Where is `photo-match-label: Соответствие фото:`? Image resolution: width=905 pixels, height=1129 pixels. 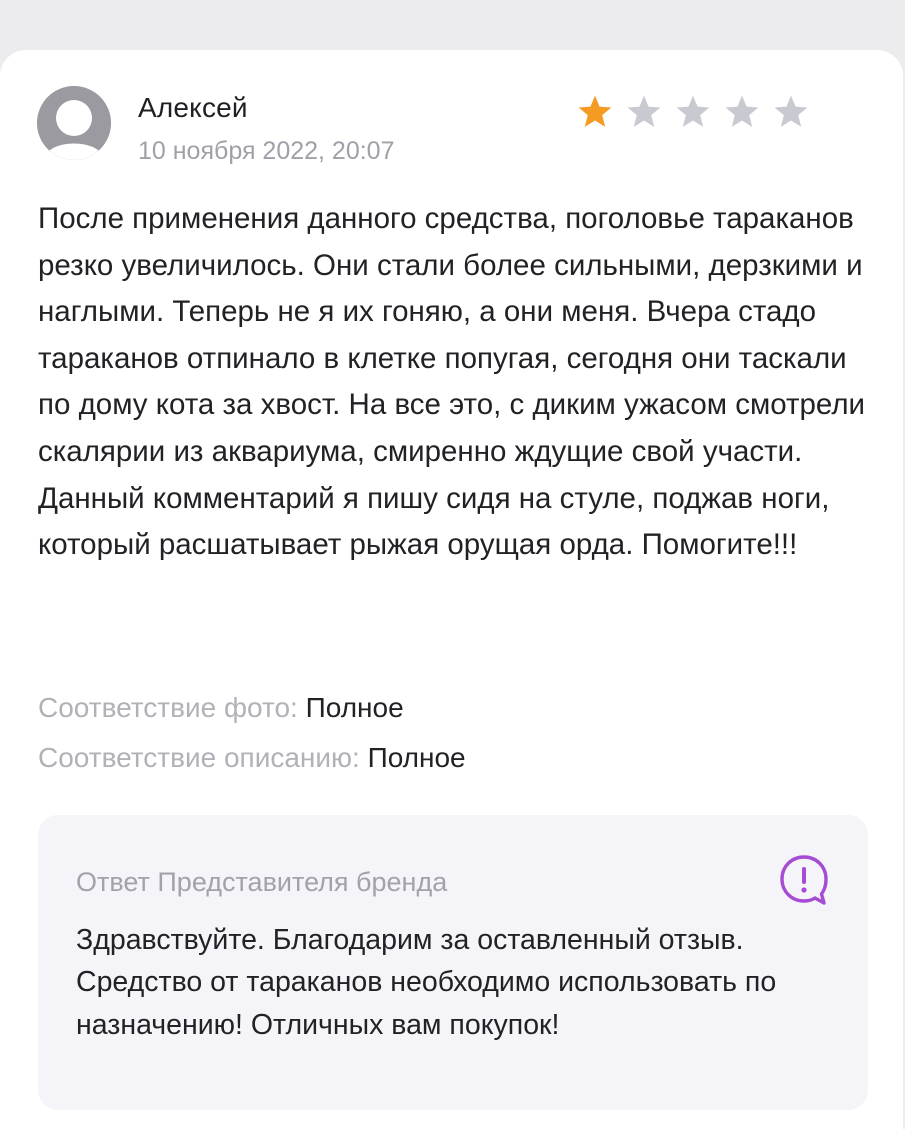
photo-match-label: Соответствие фото: is located at coordinates (168, 707).